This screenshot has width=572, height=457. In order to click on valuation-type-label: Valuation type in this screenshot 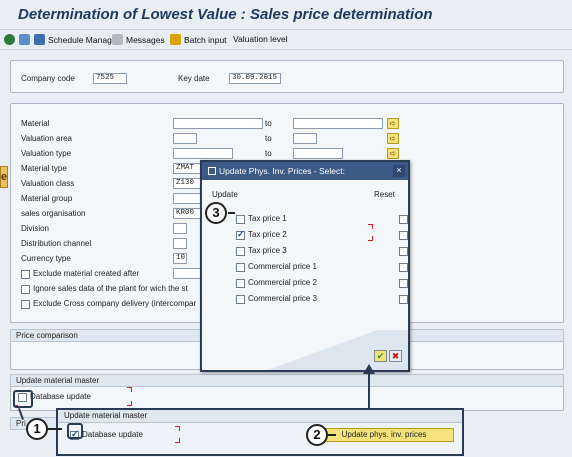, I will do `click(46, 153)`.